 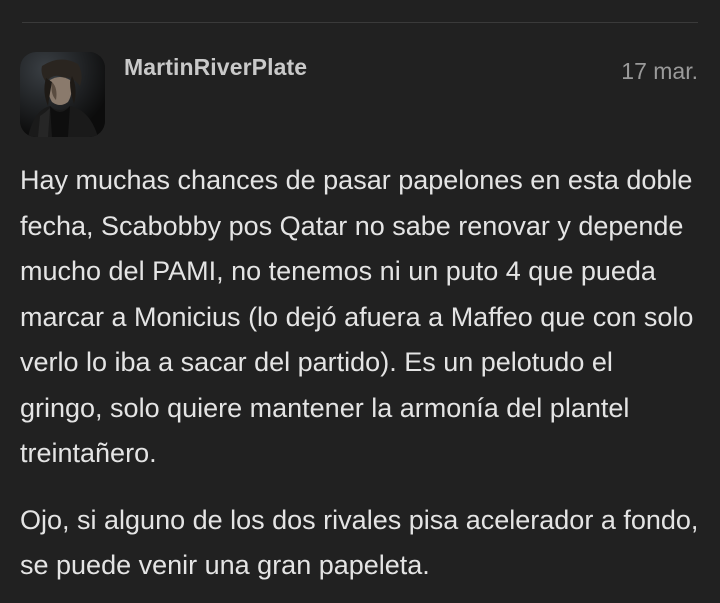 I want to click on avatar, so click(x=62, y=94).